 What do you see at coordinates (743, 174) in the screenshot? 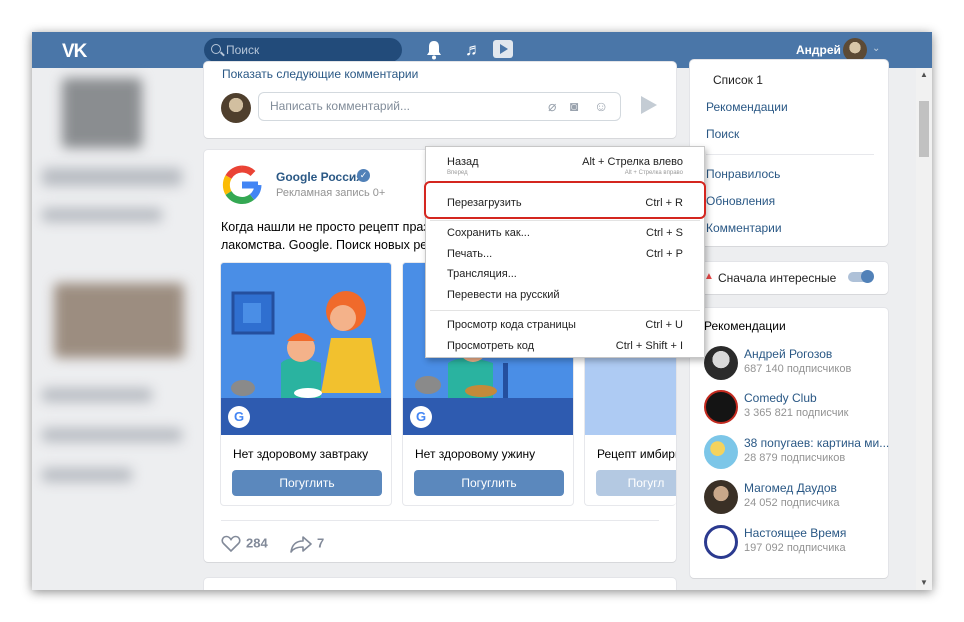
I see `nav-item-liked: Понравилось` at bounding box center [743, 174].